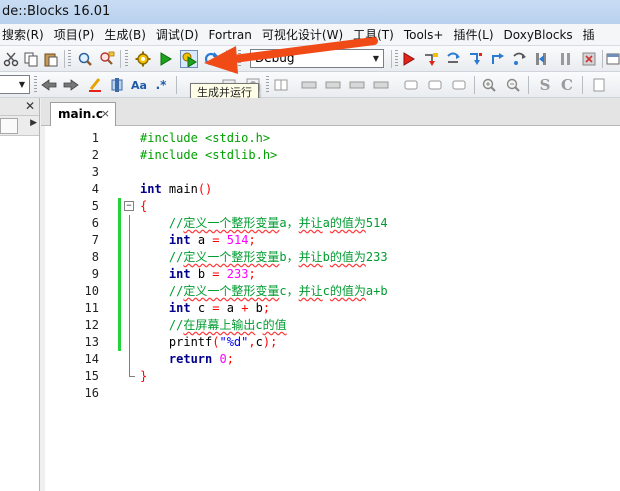  What do you see at coordinates (91, 291) in the screenshot?
I see `line-number: 10` at bounding box center [91, 291].